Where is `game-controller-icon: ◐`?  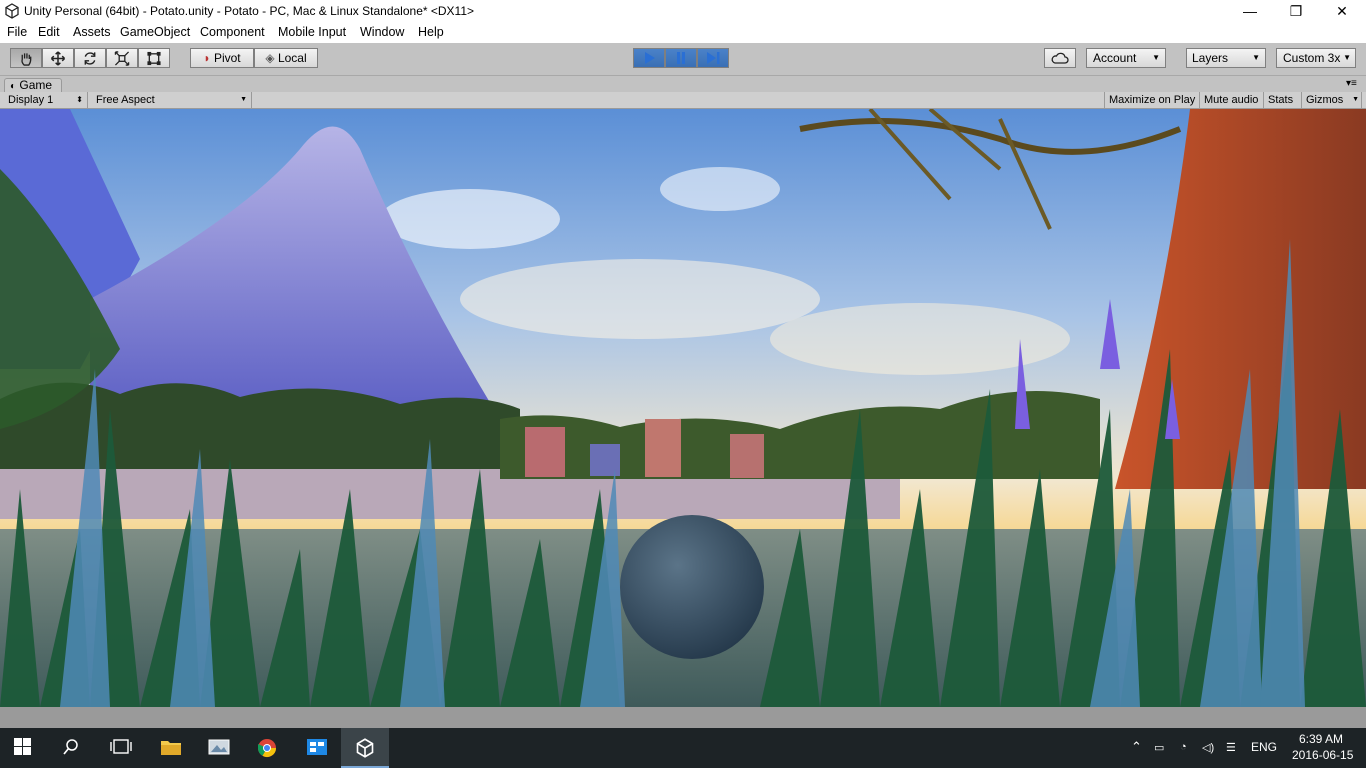
game-controller-icon: ◐ is located at coordinates (13, 86).